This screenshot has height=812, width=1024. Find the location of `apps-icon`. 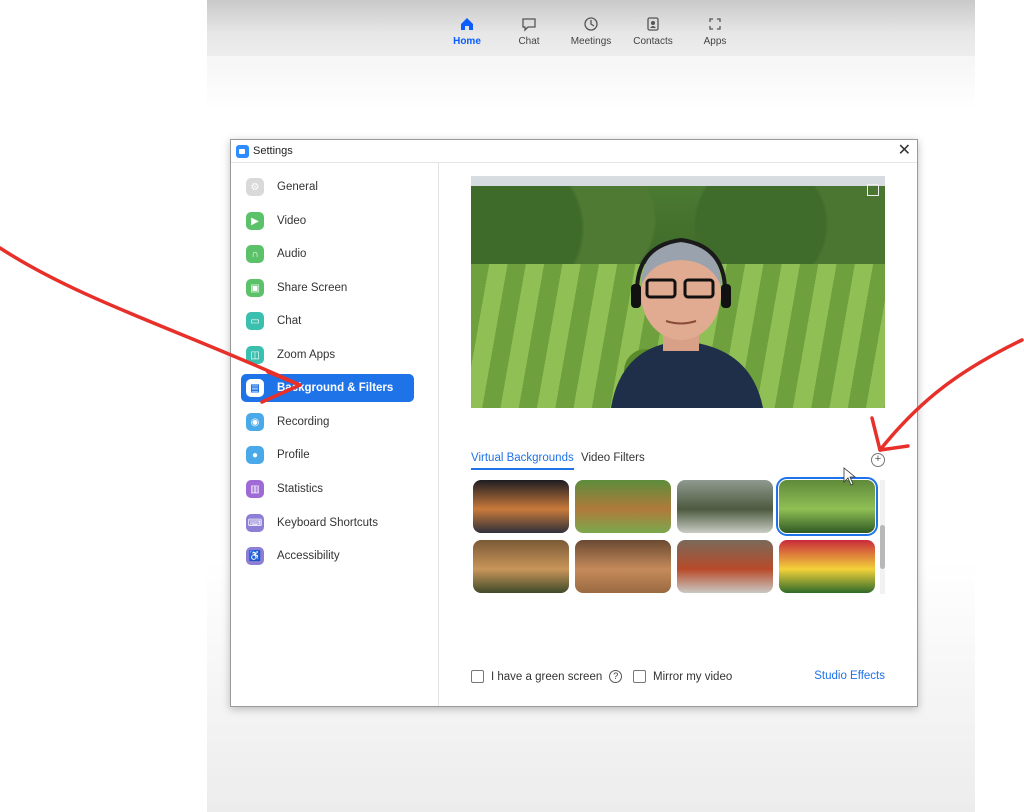

apps-icon is located at coordinates (715, 24).